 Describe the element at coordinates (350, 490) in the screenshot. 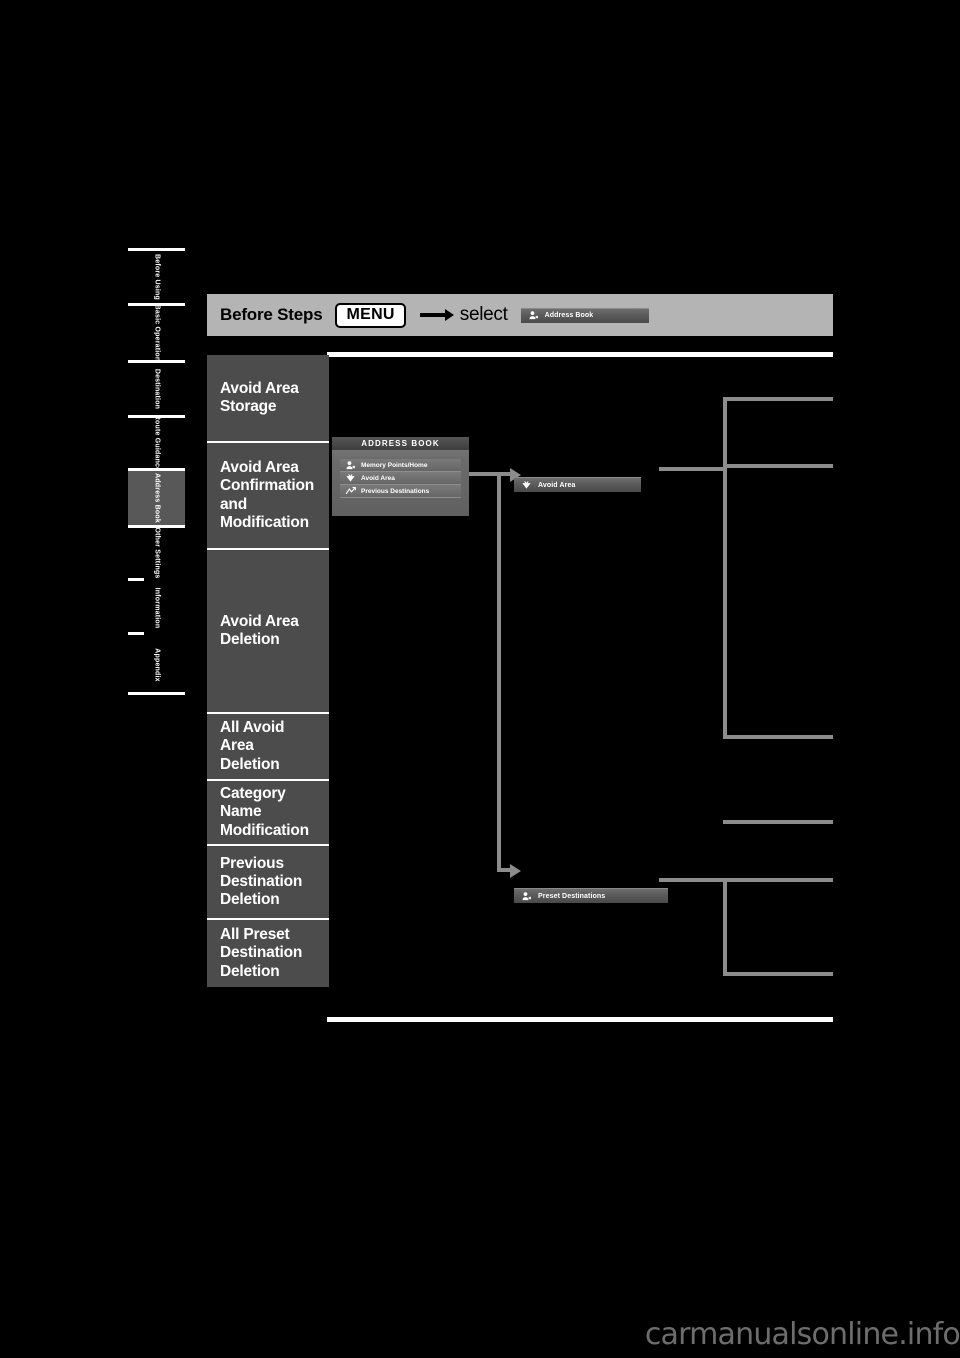

I see `previous-destinations-icon` at that location.